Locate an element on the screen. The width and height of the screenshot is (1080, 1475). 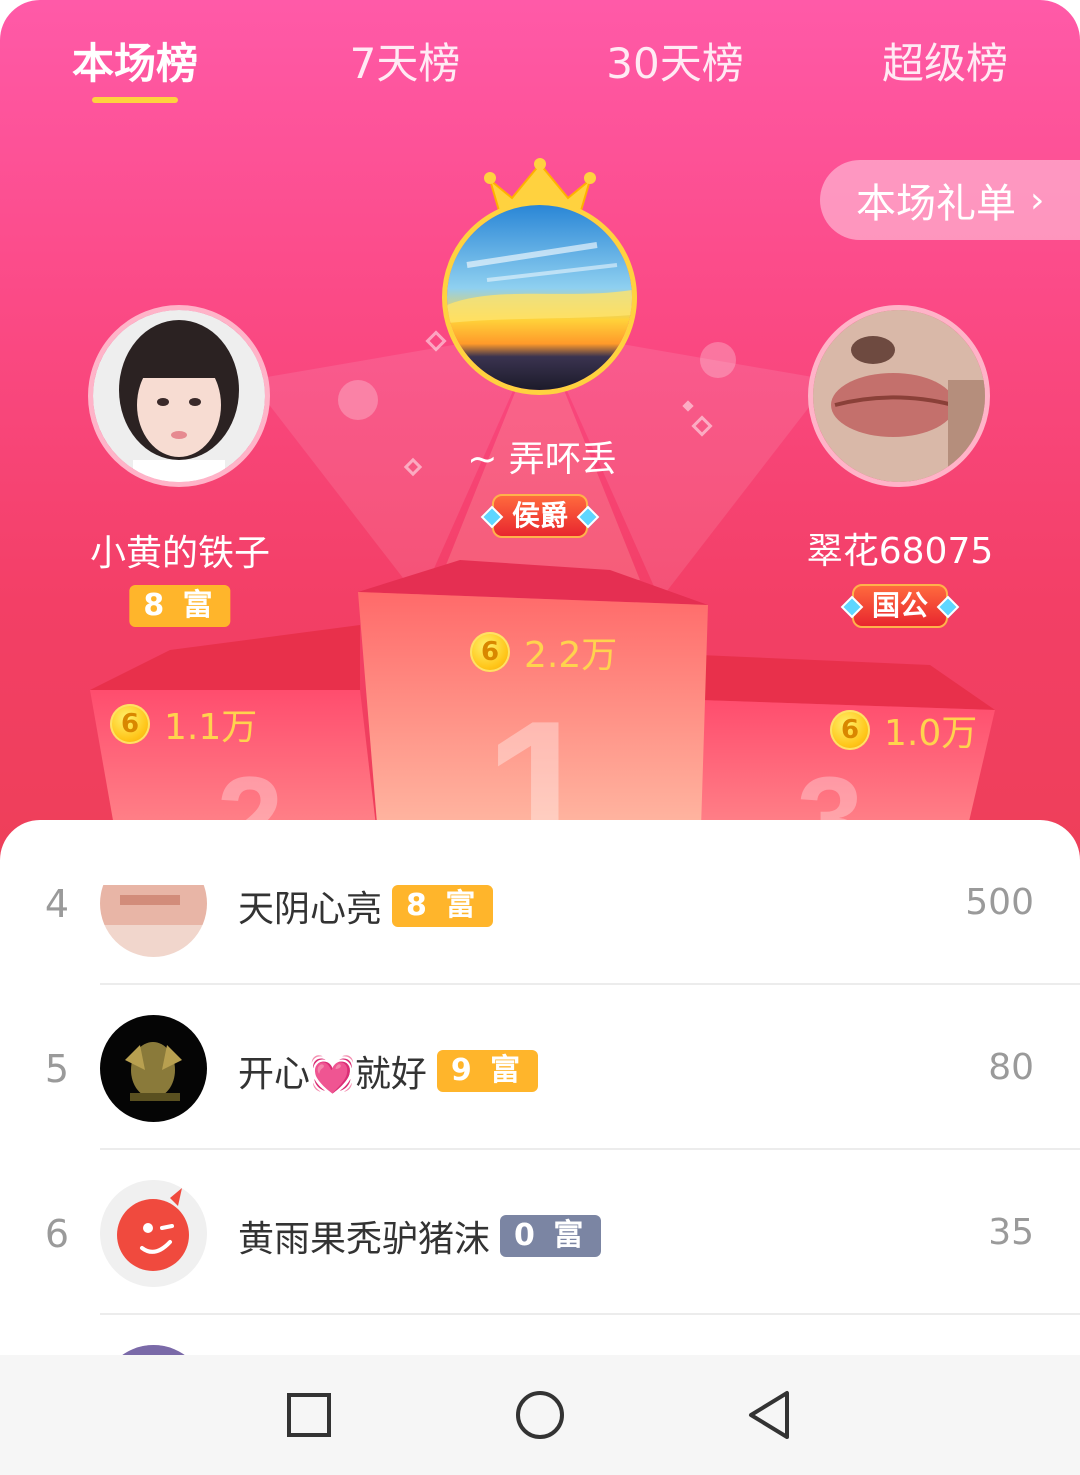
list-item: 4 天阴心亮 8 富 500 is located at coordinates (540, 902).